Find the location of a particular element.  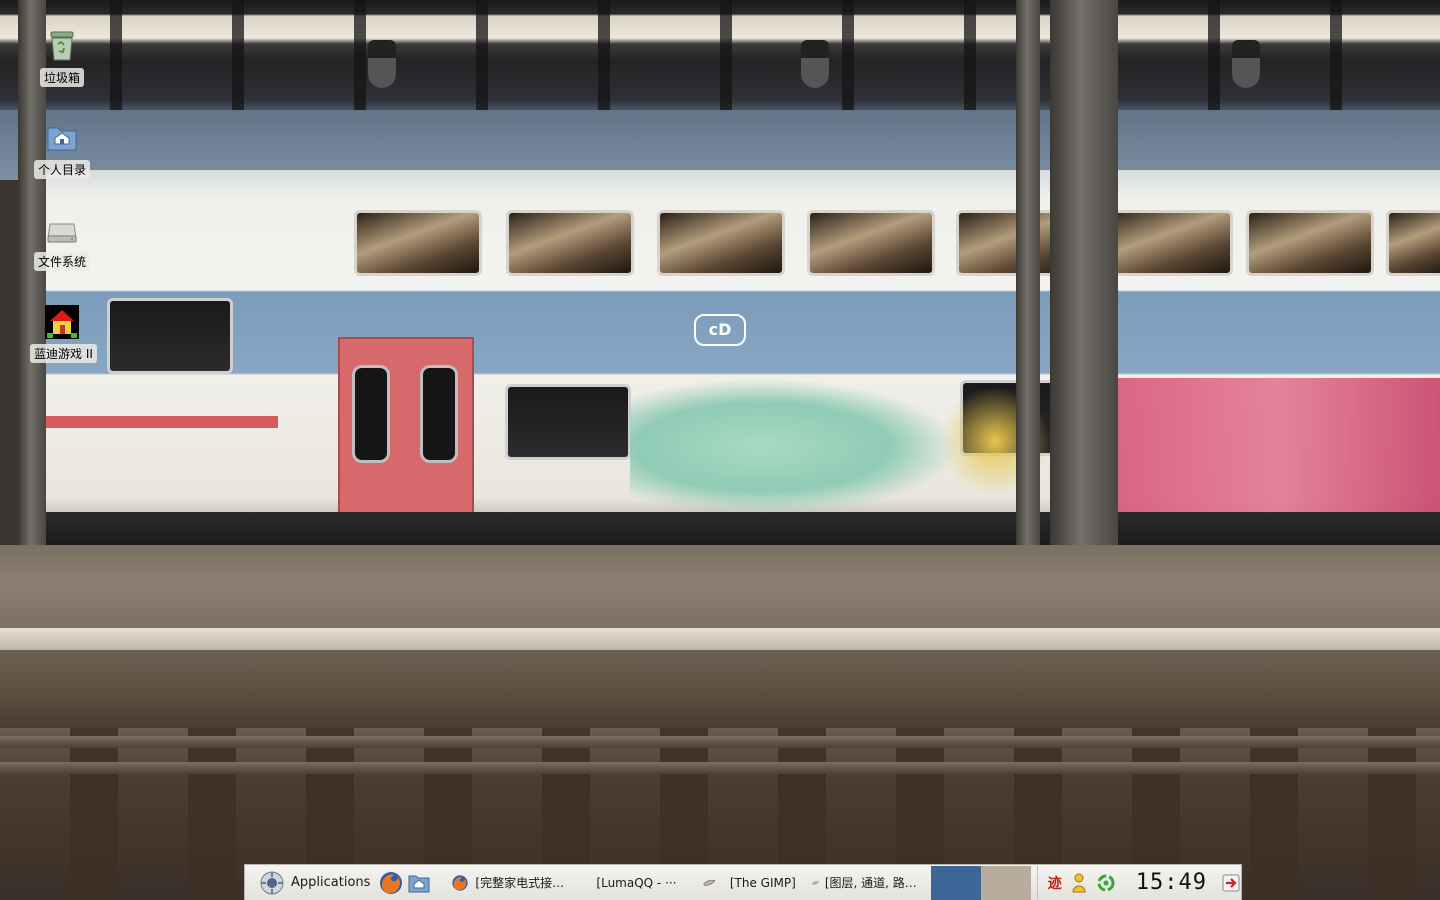

home-launcher is located at coordinates (419, 883).